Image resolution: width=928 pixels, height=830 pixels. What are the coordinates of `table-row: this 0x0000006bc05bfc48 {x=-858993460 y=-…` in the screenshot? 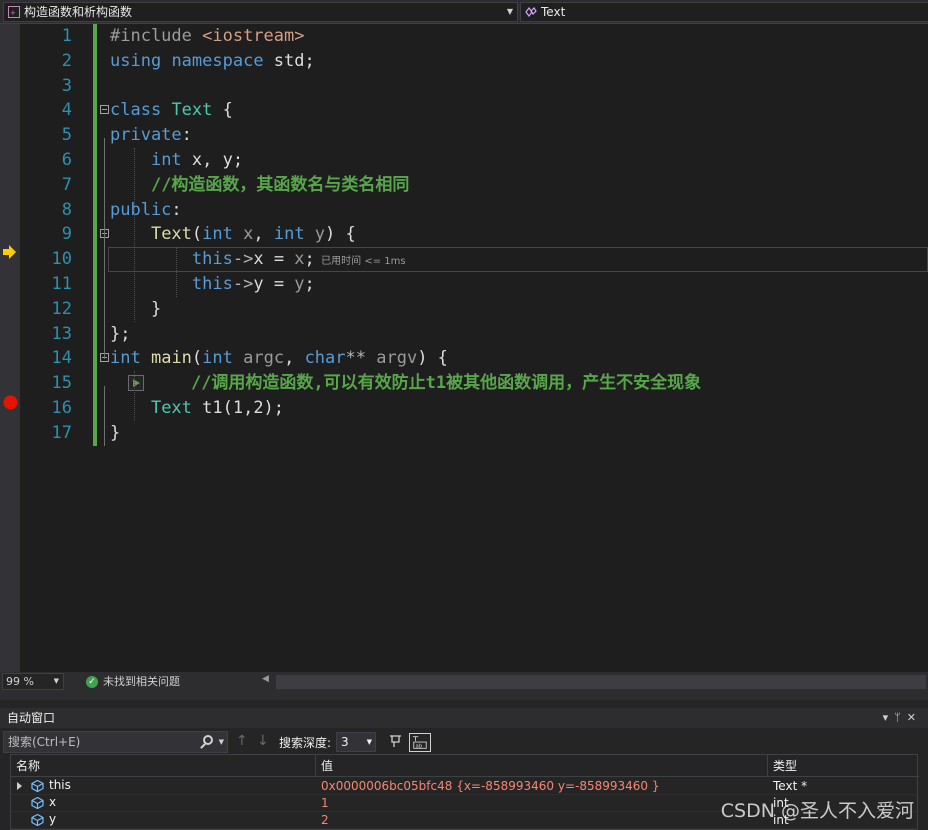 It's located at (465, 786).